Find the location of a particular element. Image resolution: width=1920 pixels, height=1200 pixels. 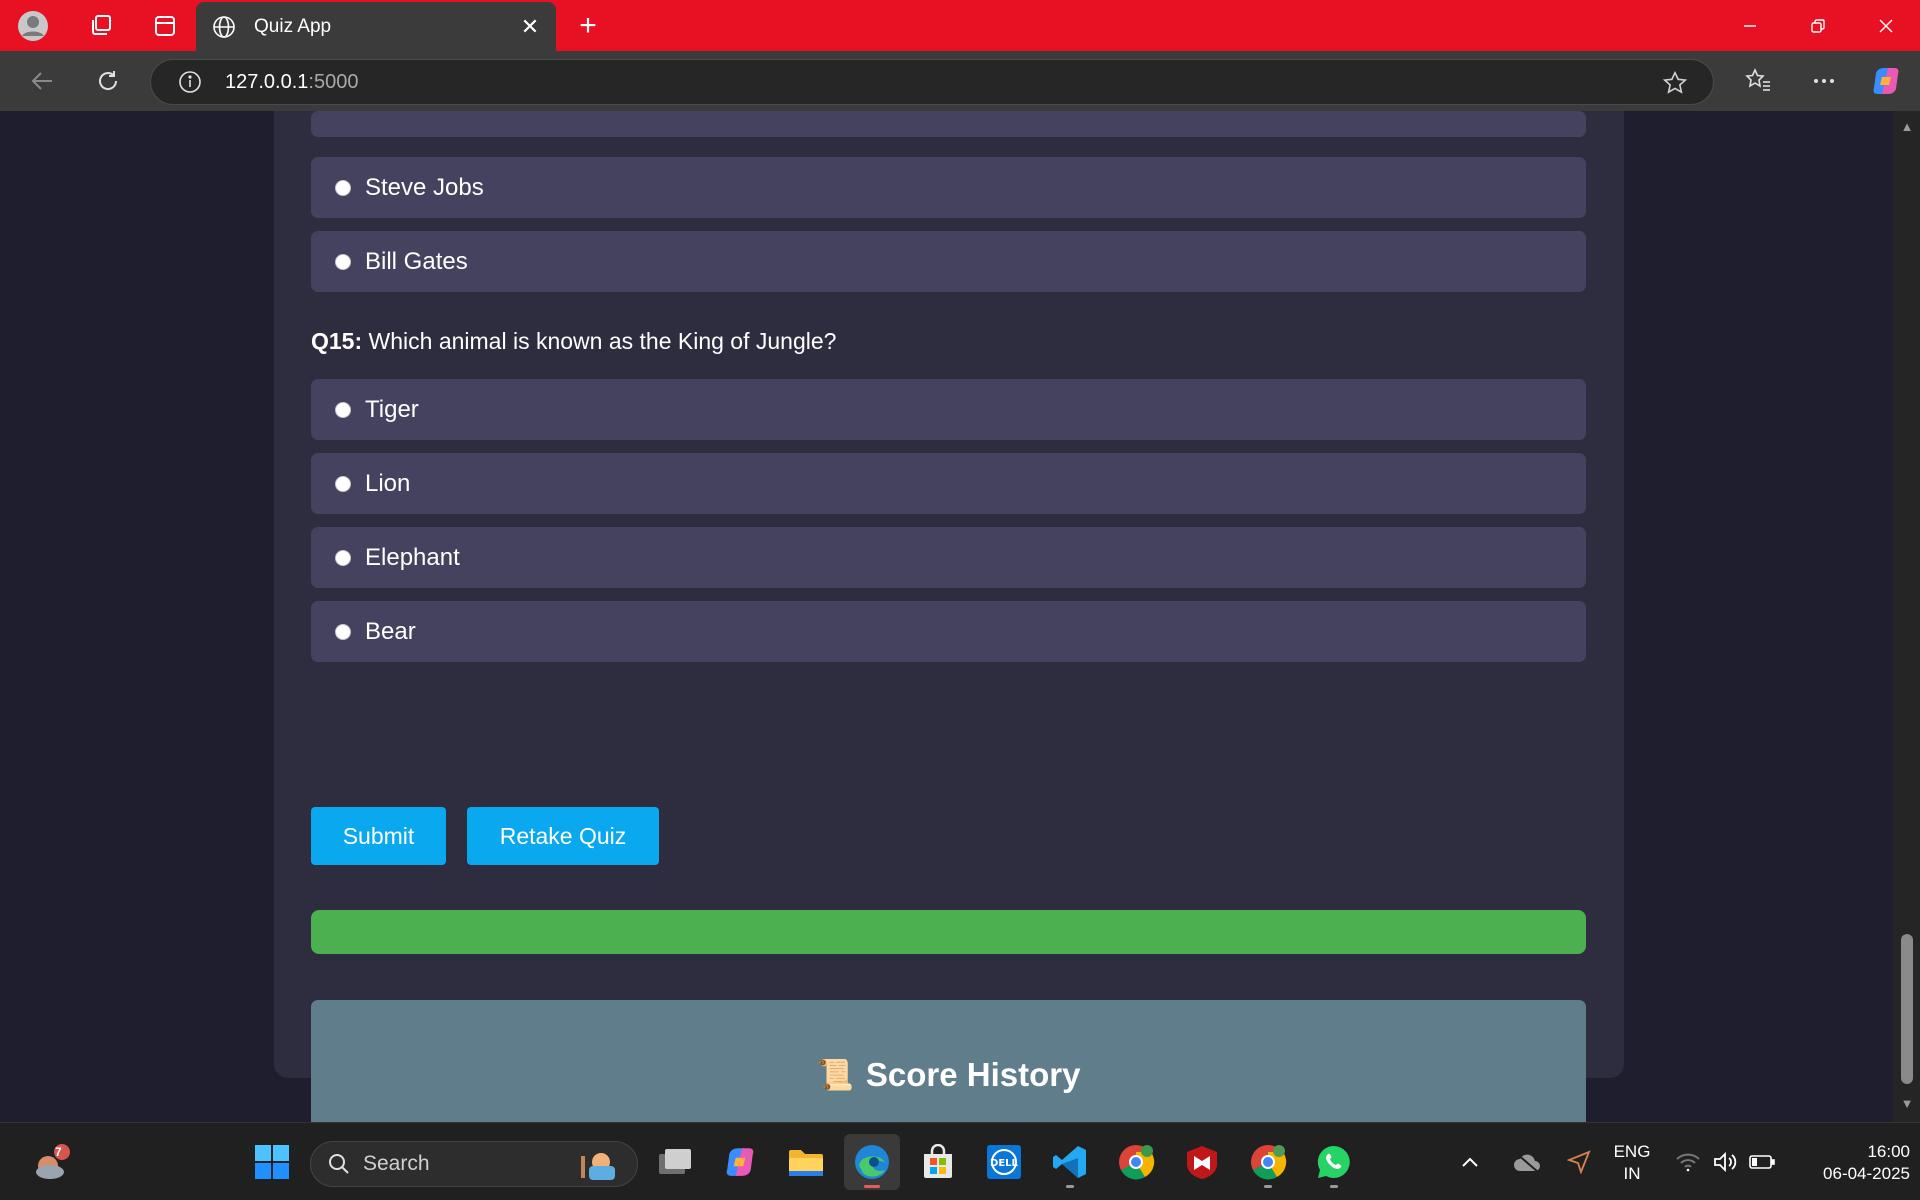

task-view-icon is located at coordinates (675, 1162).